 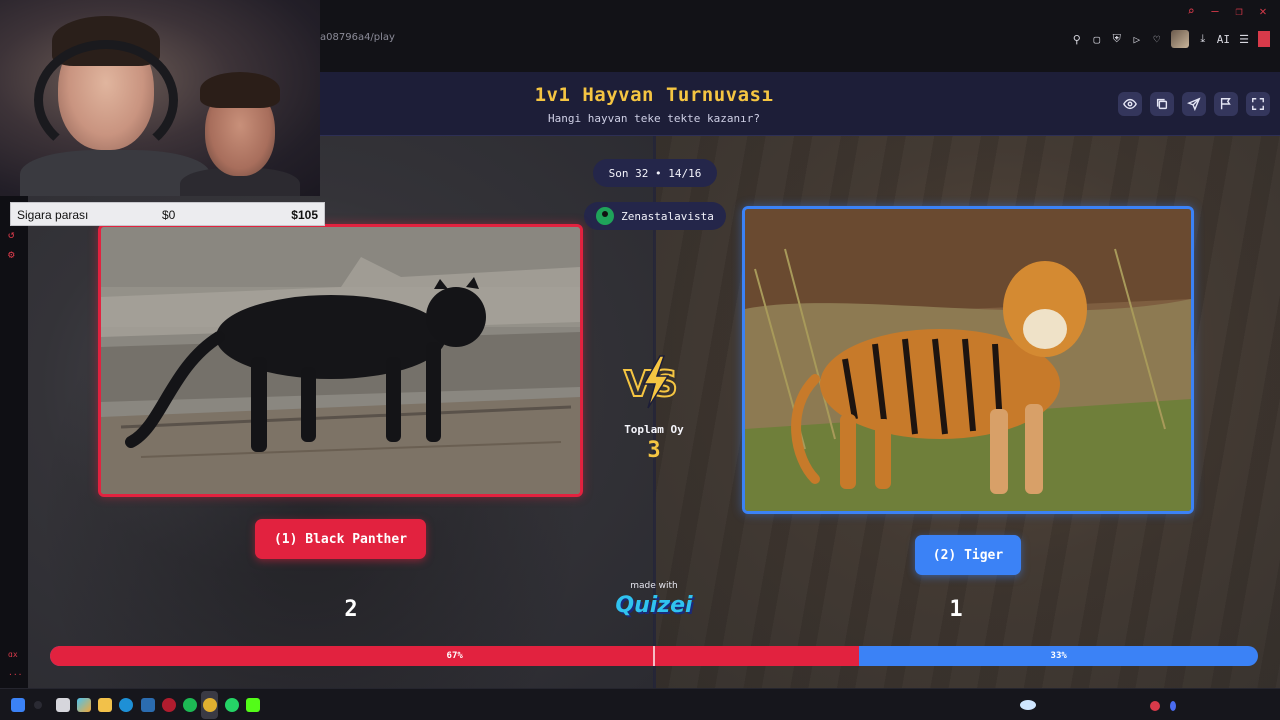 I want to click on search-icon, so click(x=38, y=705).